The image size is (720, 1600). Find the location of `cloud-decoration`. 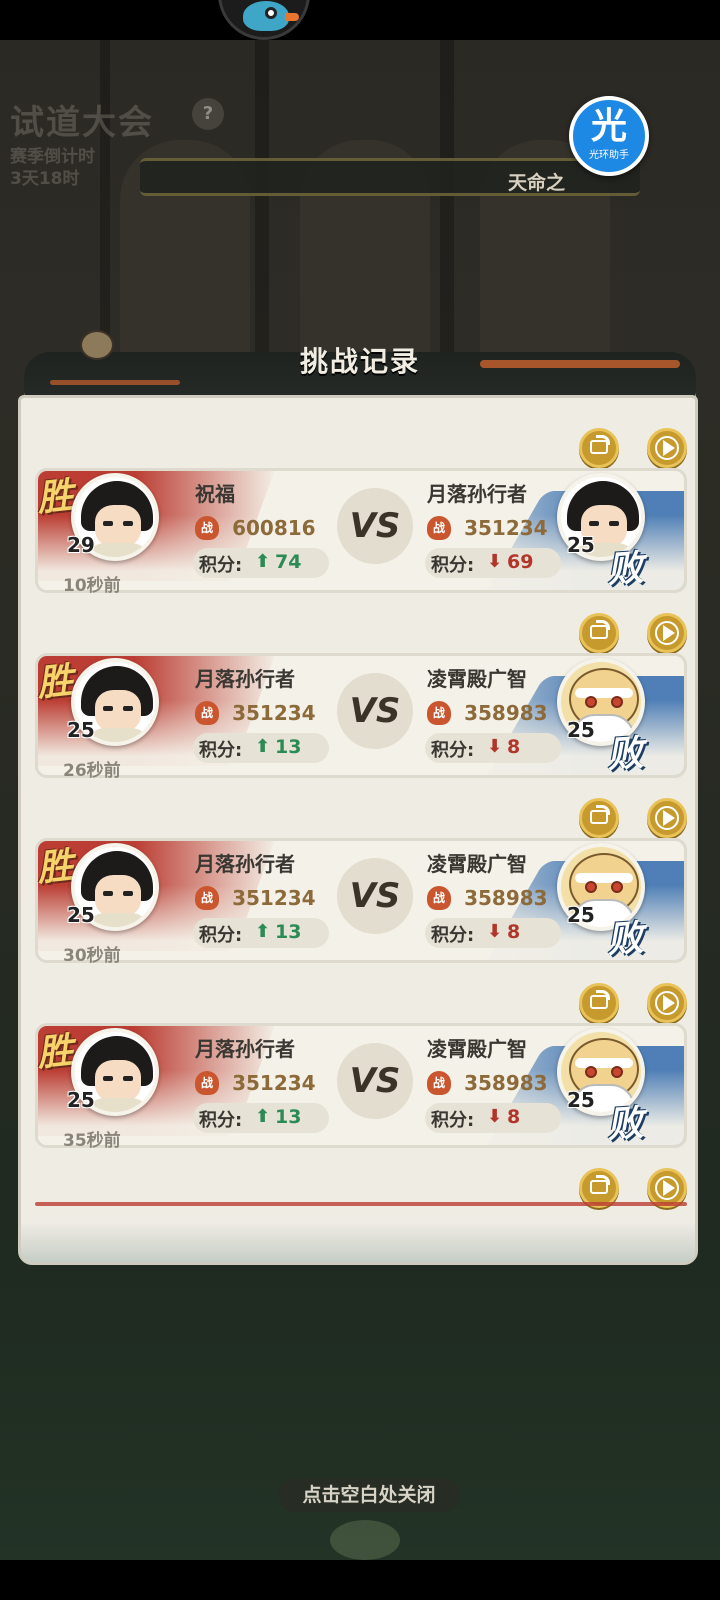

cloud-decoration is located at coordinates (365, 1540).